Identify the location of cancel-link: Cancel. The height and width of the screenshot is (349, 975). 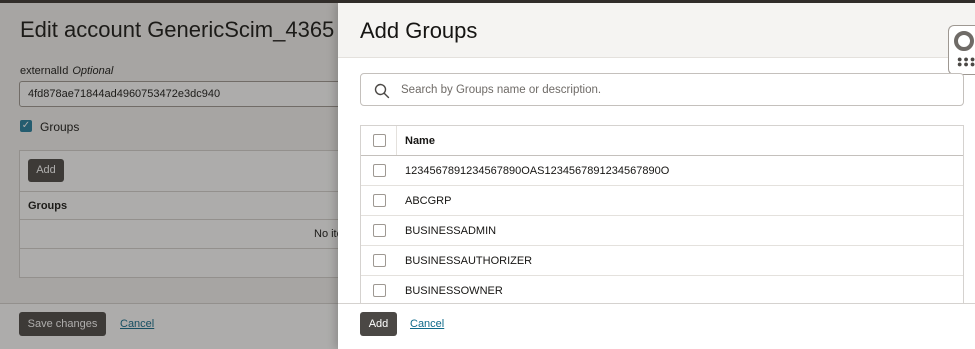
(427, 324).